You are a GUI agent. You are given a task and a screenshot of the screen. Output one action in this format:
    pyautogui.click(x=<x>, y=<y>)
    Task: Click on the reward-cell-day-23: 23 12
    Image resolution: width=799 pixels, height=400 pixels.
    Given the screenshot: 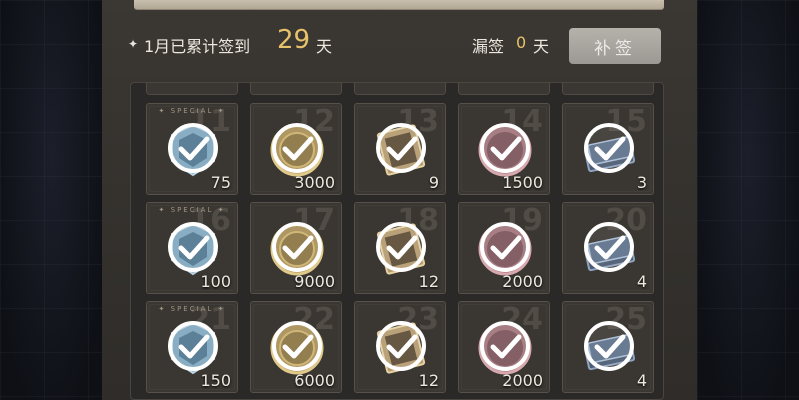 What is the action you would take?
    pyautogui.click(x=400, y=347)
    